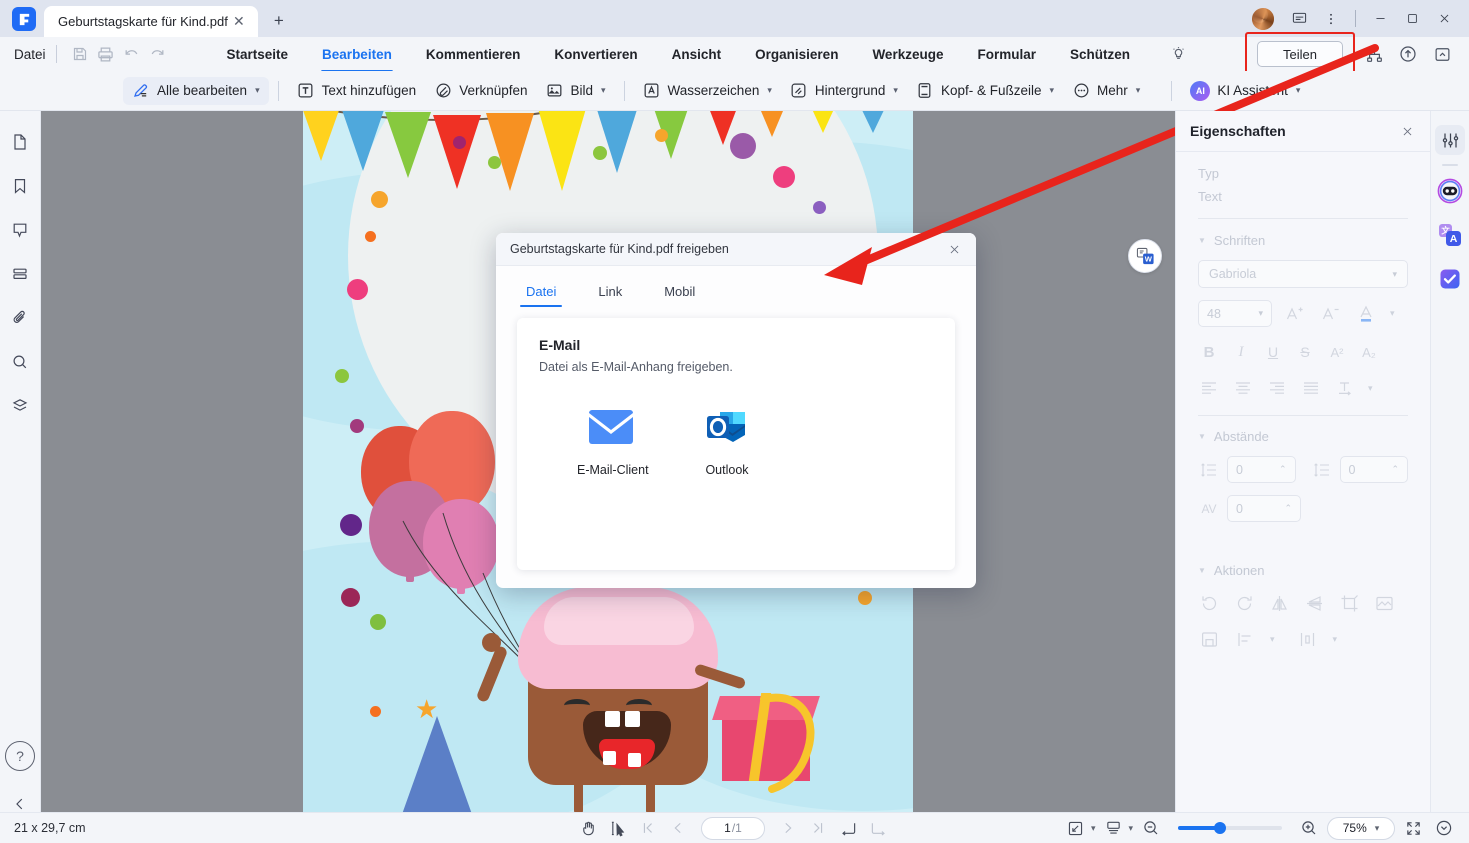 The width and height of the screenshot is (1469, 843). Describe the element at coordinates (1450, 234) in the screenshot. I see `translate-icon: 文 A` at that location.